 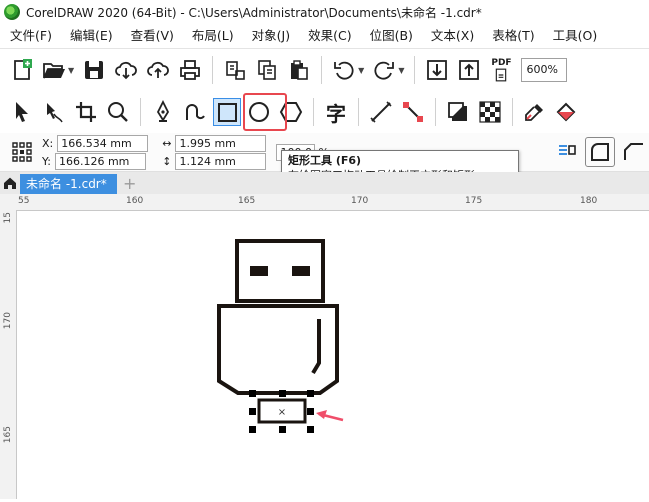 I want to click on menu-edit: 编辑(E), so click(x=90, y=36).